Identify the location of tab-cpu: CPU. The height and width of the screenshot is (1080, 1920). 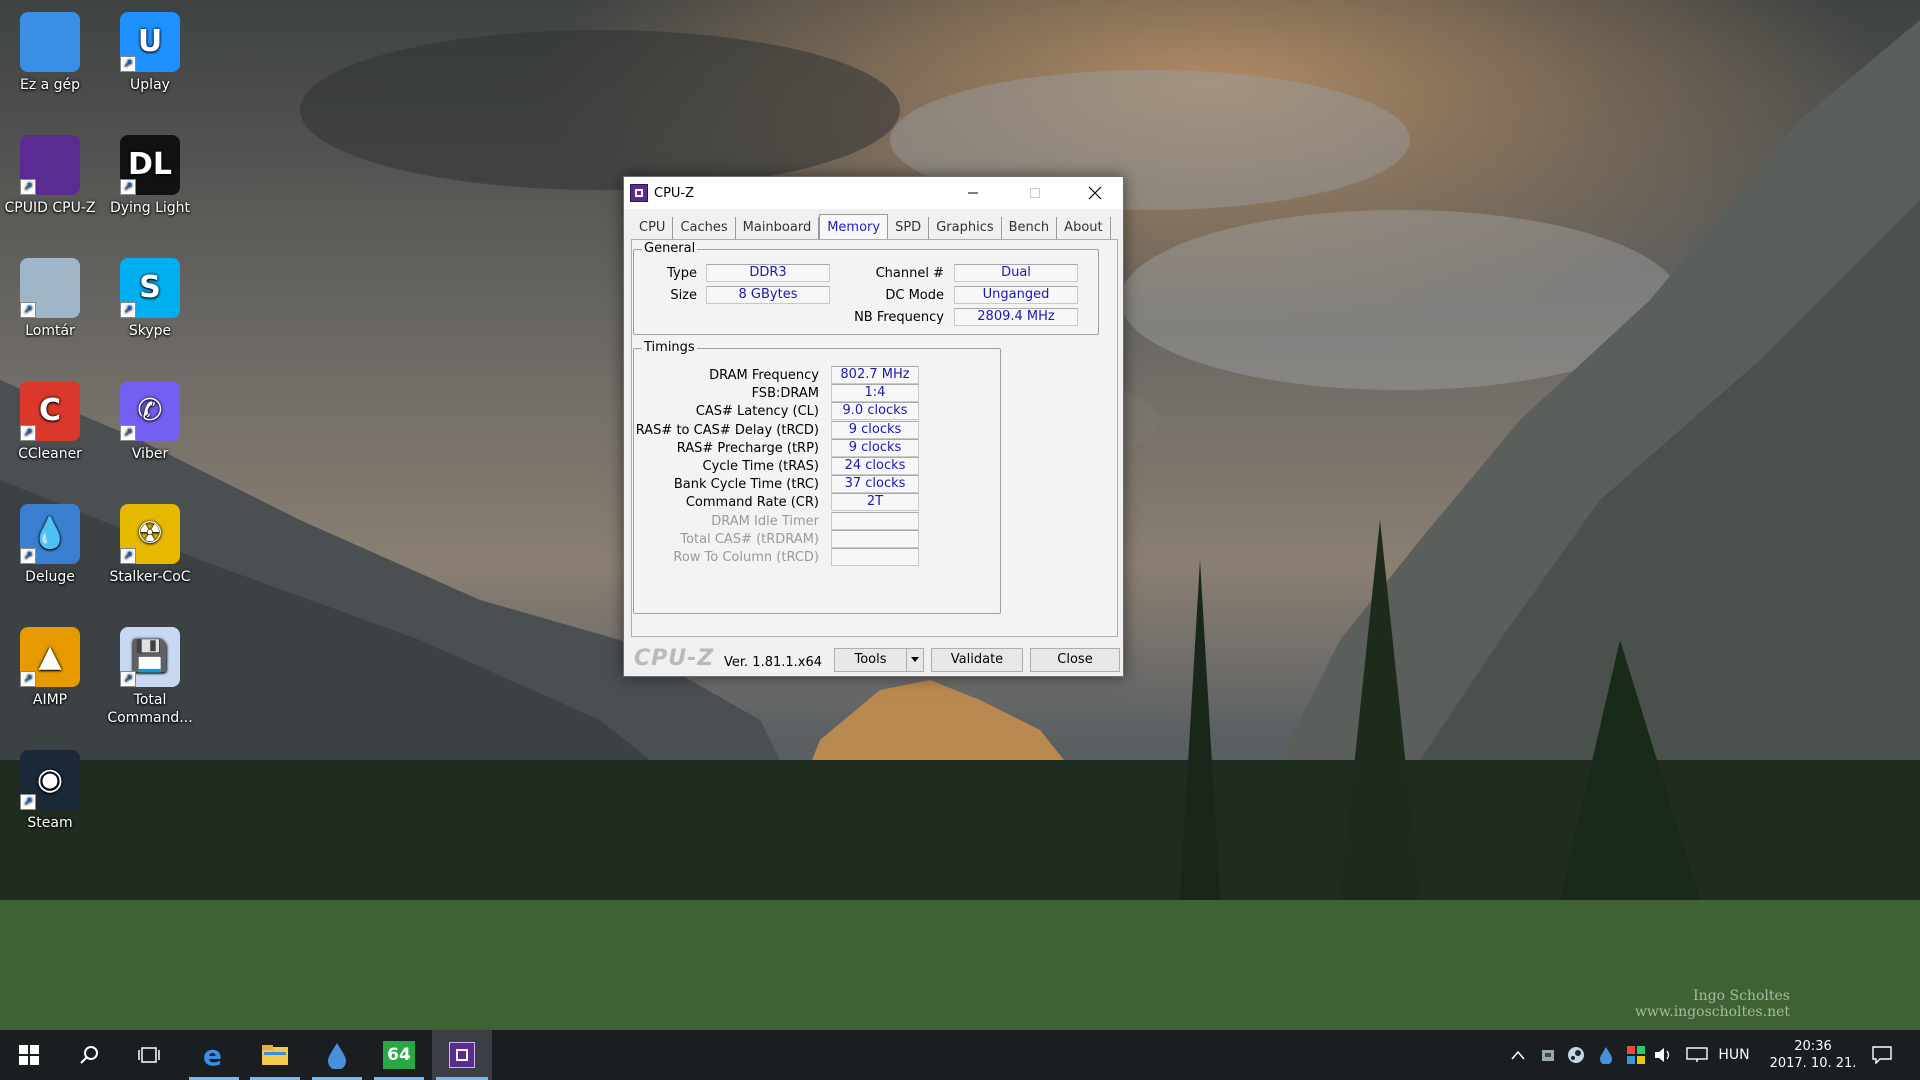
(653, 228).